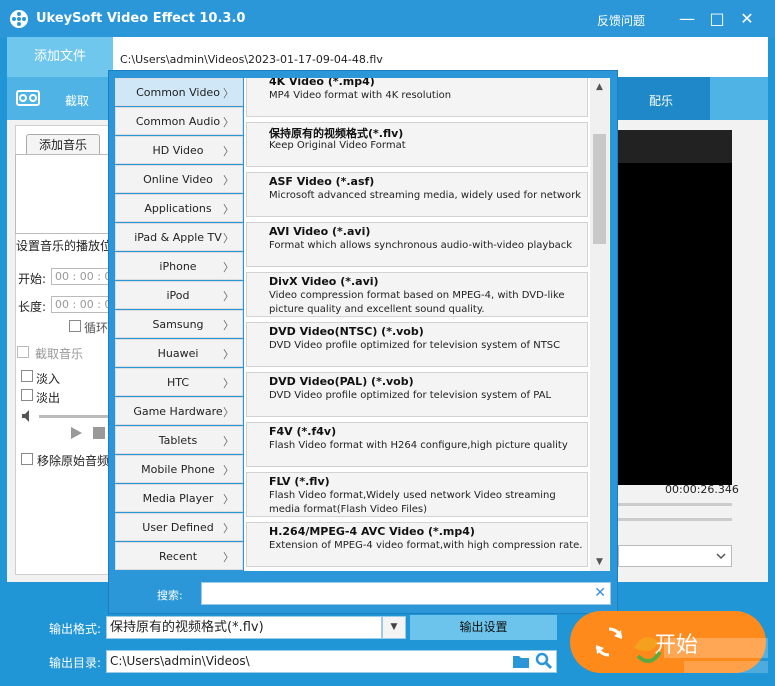  I want to click on progress-slider, so click(675, 504).